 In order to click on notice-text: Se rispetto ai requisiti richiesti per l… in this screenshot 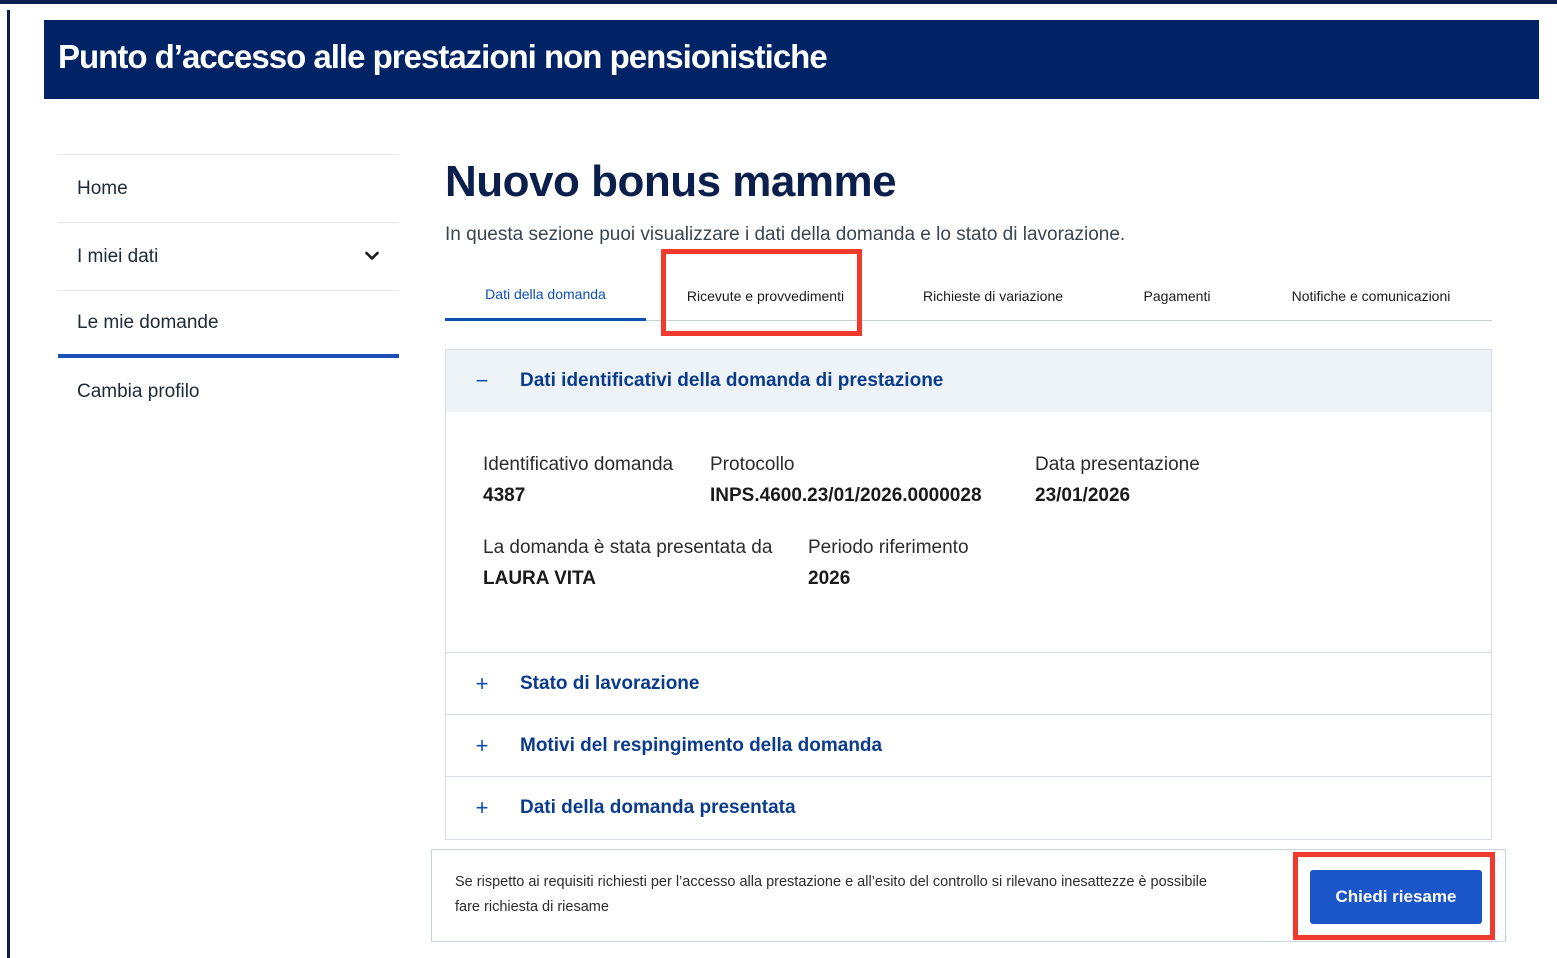, I will do `click(831, 894)`.